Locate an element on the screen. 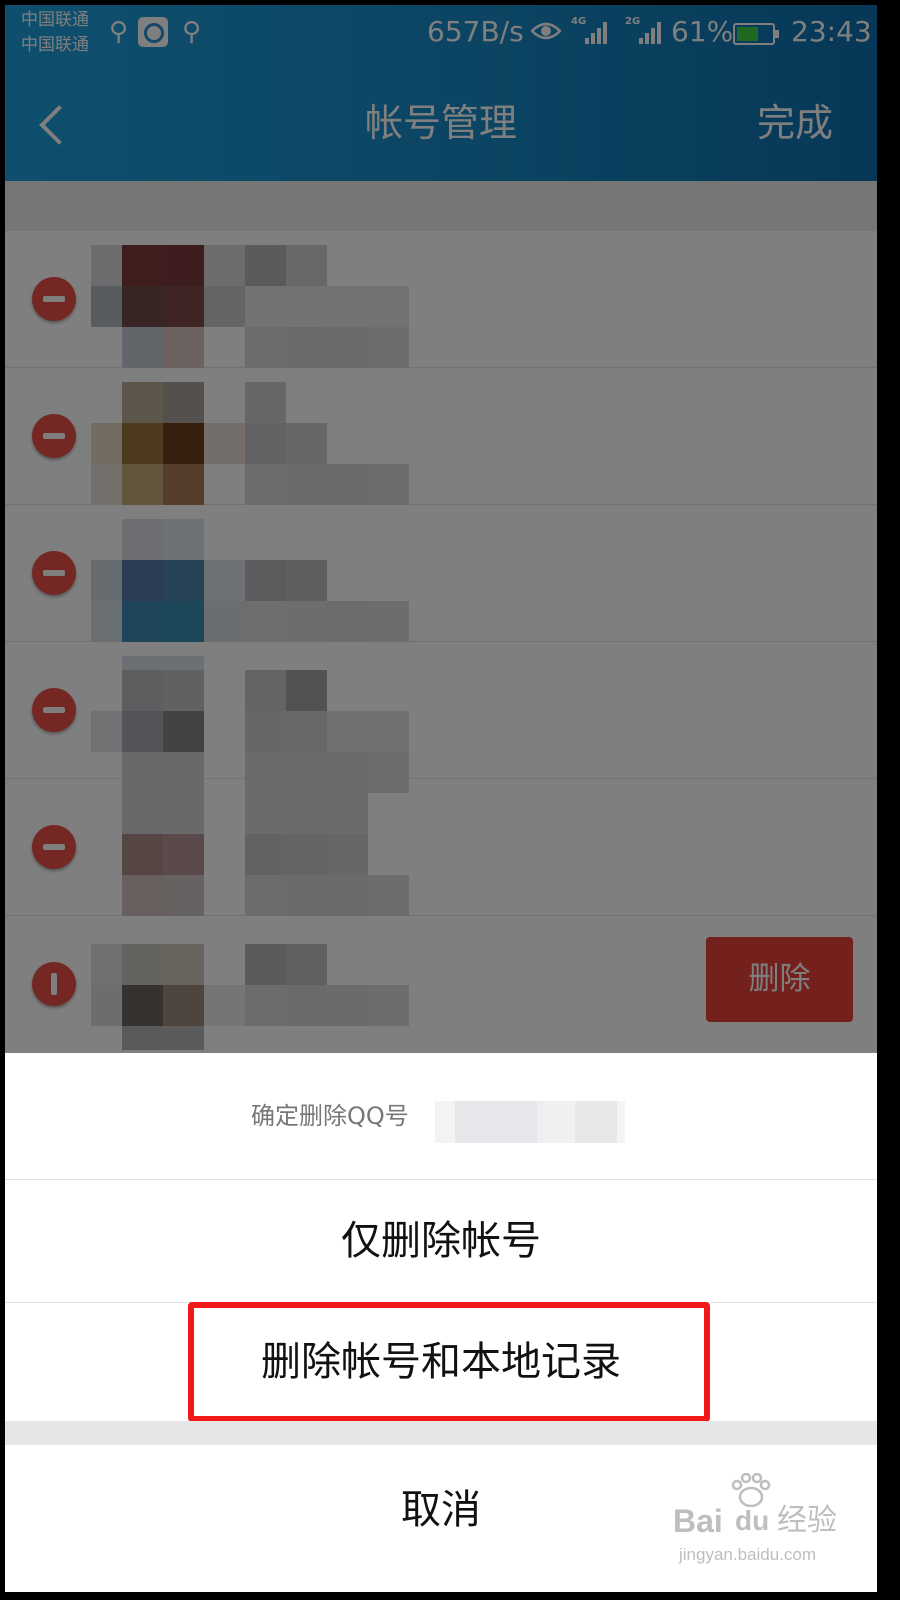 This screenshot has width=900, height=1600. highlight-annotation-box is located at coordinates (449, 1362).